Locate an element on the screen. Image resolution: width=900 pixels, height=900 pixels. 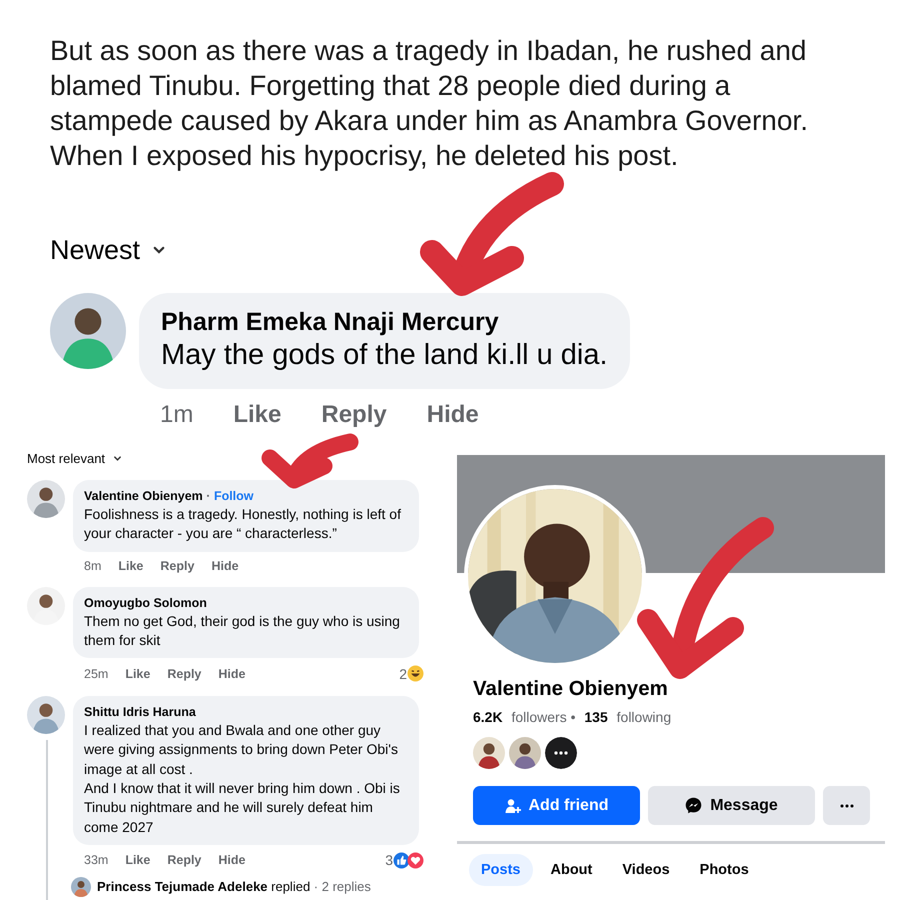
comment-author: Pharm Emeka Nnaji Mercury is located at coordinates (384, 322).